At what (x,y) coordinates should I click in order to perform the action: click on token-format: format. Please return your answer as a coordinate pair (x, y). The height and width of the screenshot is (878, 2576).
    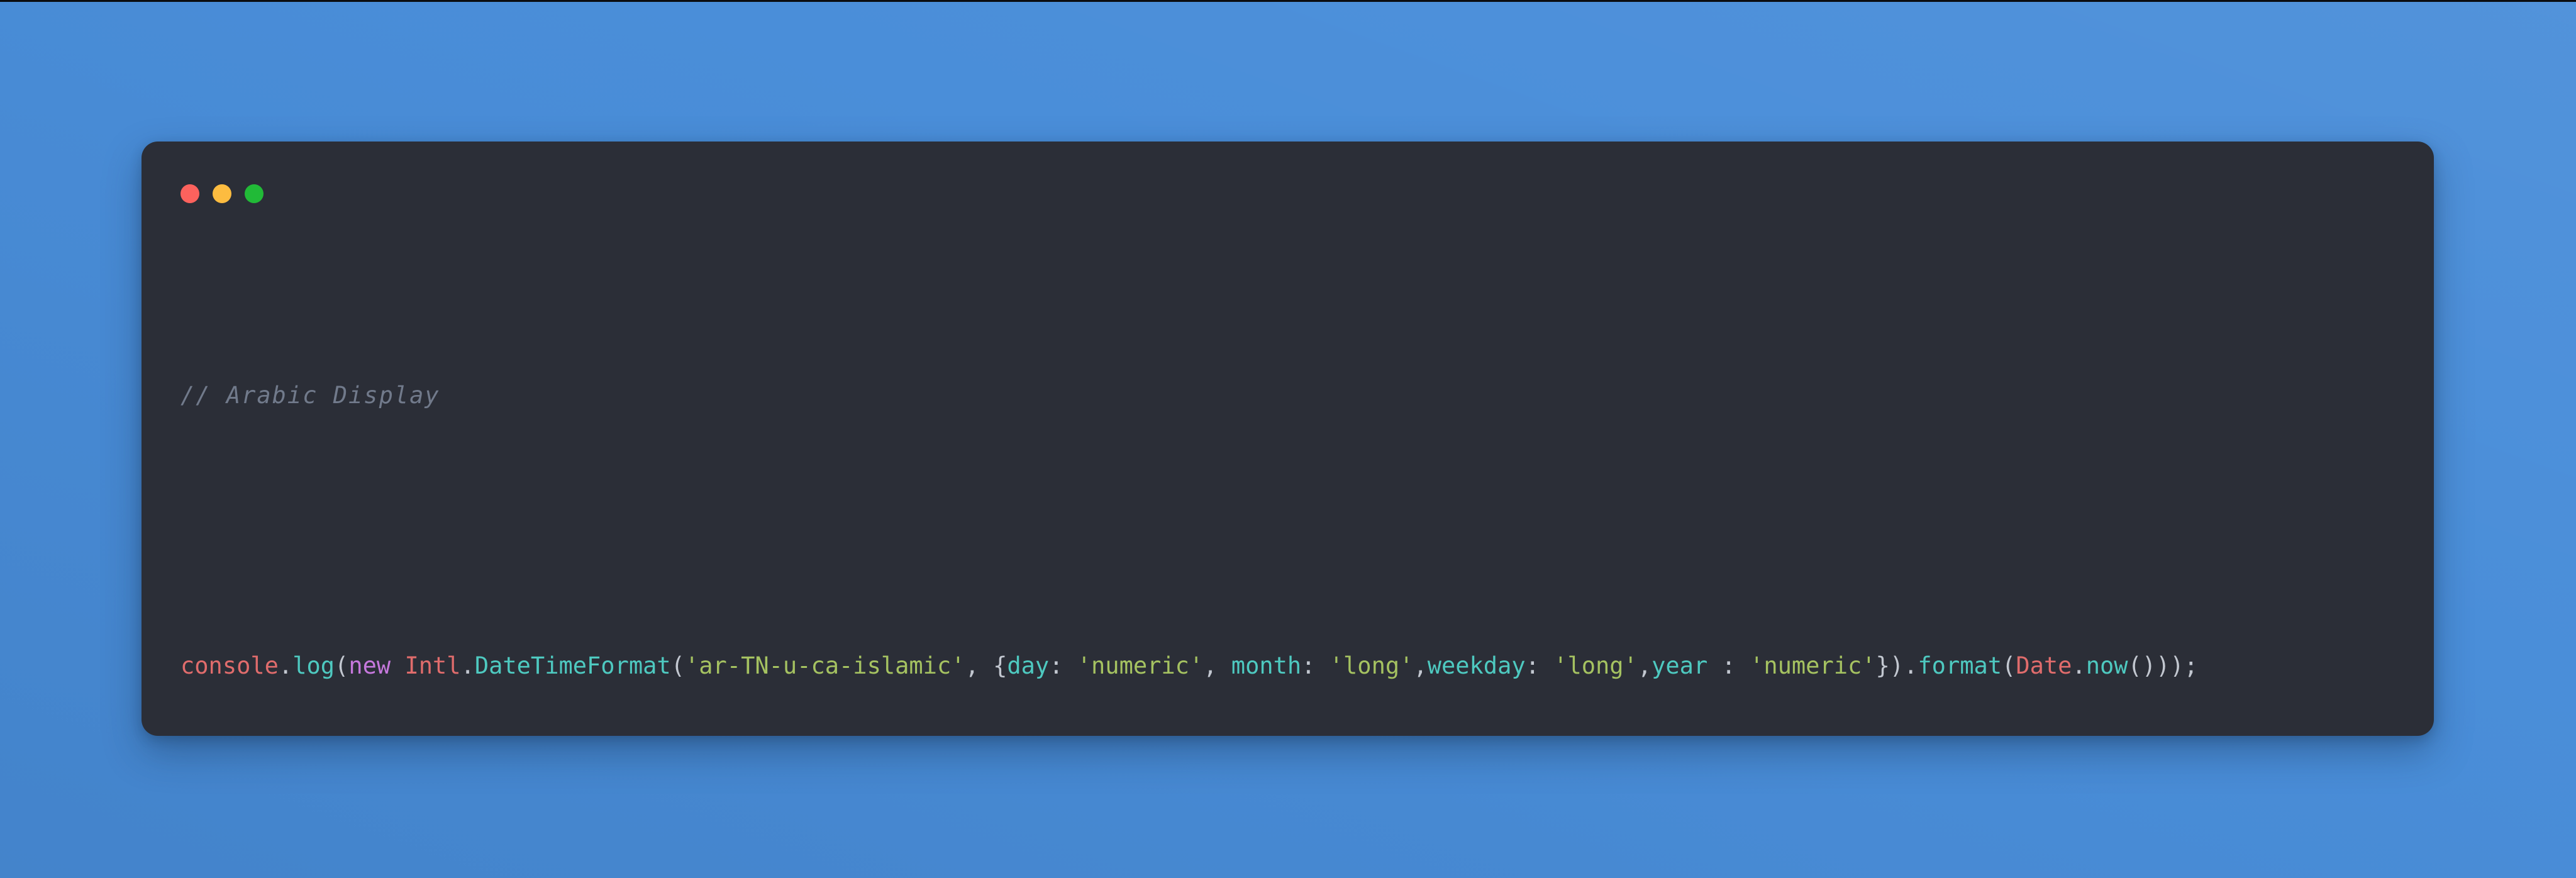
    Looking at the image, I should click on (1960, 665).